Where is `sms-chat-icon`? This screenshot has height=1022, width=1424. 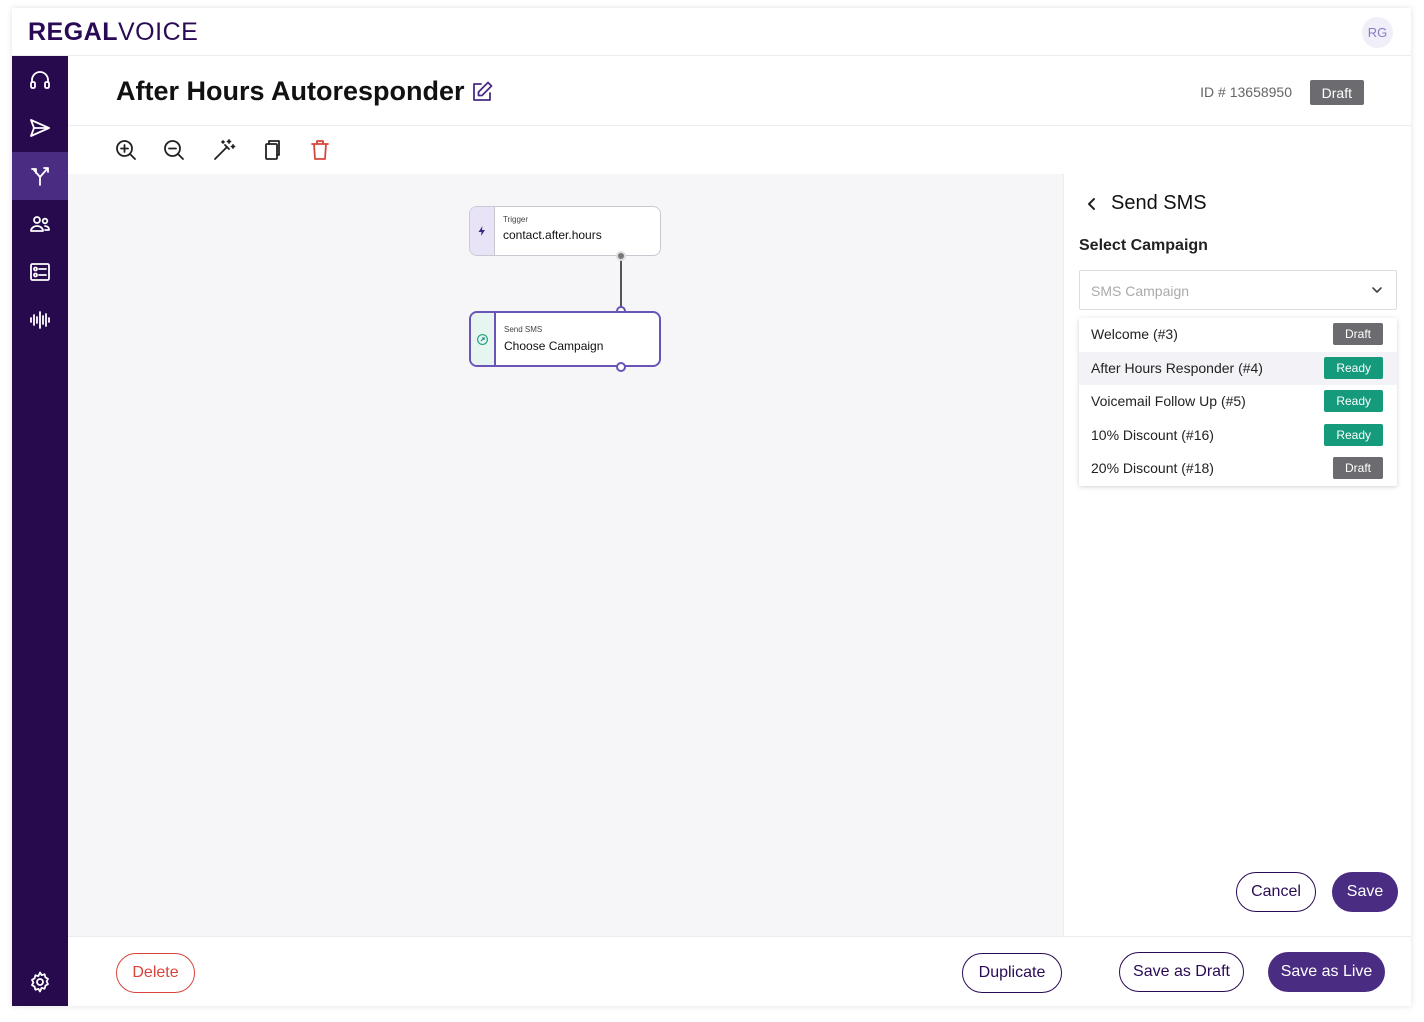 sms-chat-icon is located at coordinates (482, 339).